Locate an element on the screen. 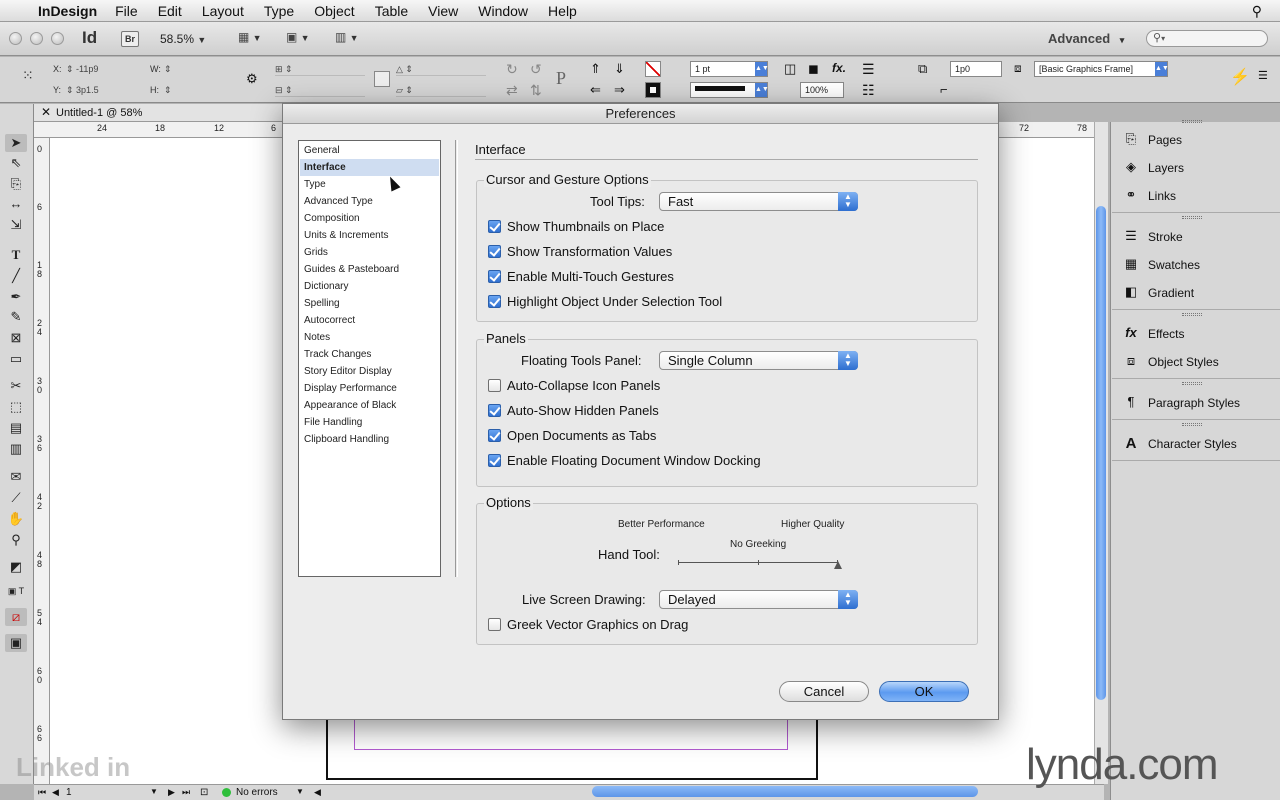  stroke-weight-dropdown: 1 pt ▲▼ is located at coordinates (729, 69).